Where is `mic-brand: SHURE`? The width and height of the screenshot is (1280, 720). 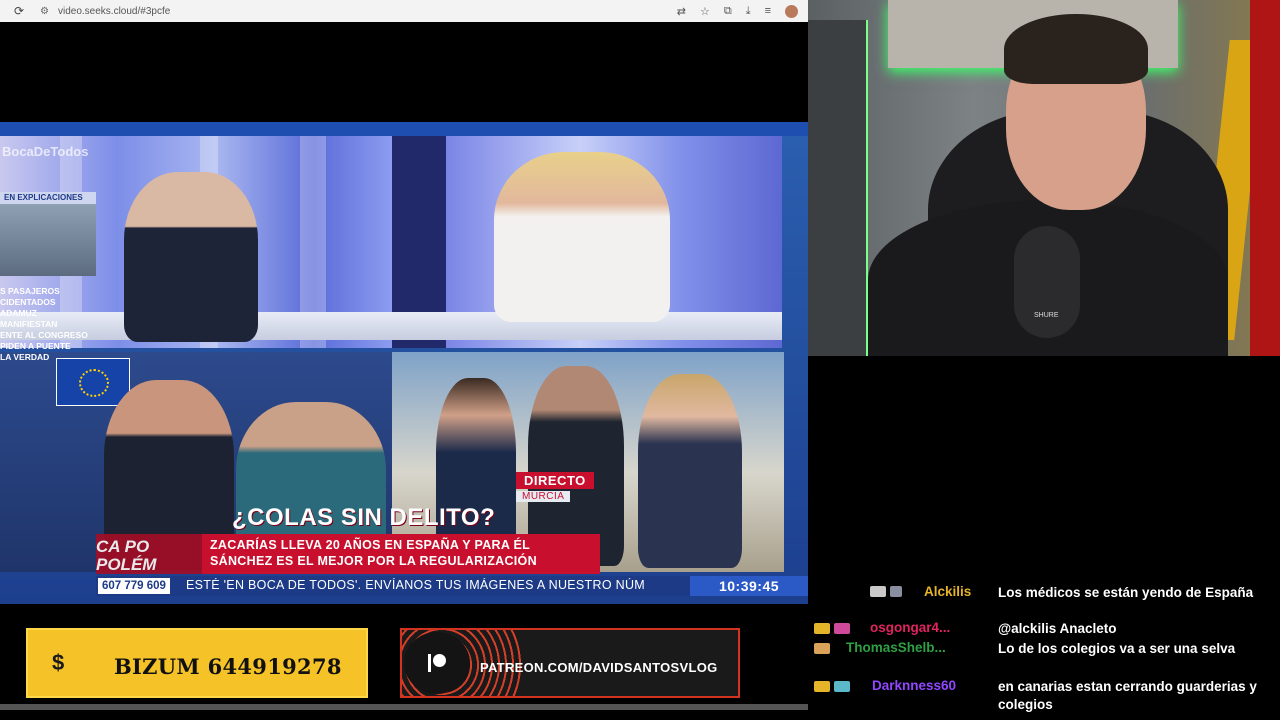
mic-brand: SHURE is located at coordinates (1046, 315).